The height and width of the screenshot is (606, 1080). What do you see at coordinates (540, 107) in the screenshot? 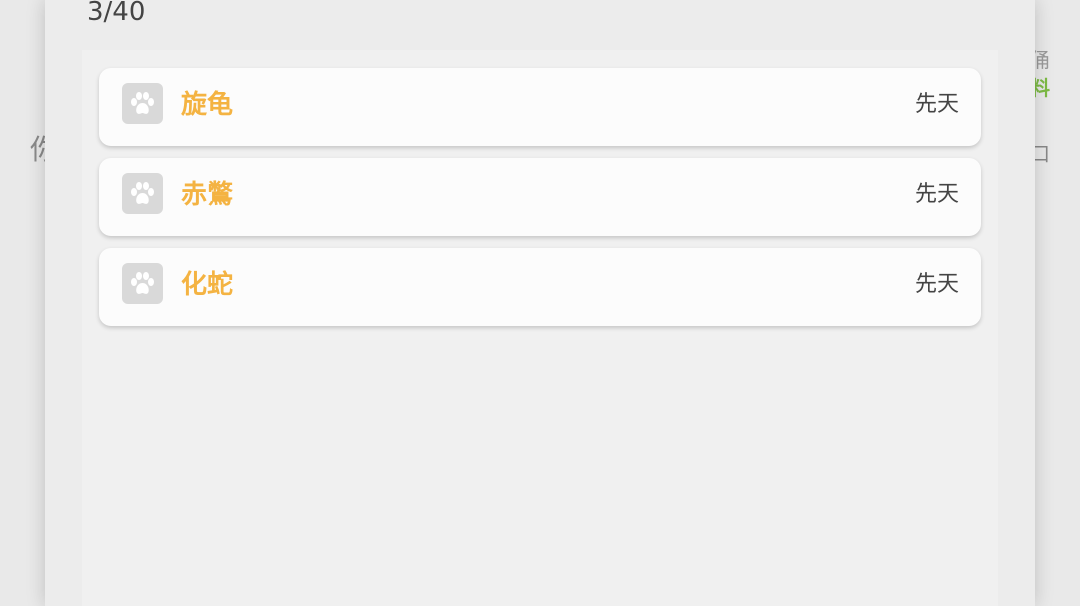
I see `list-item: 旋龟 先天` at bounding box center [540, 107].